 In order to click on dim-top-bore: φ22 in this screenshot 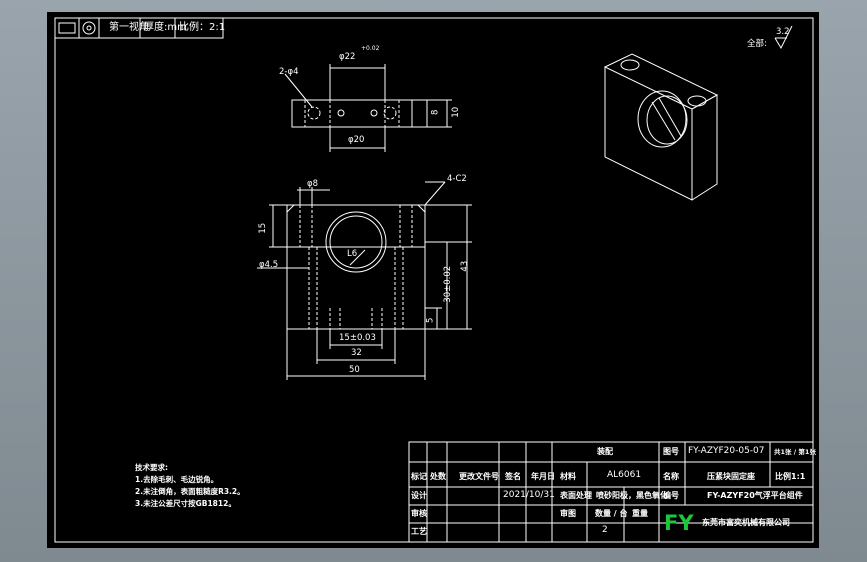, I will do `click(347, 57)`.